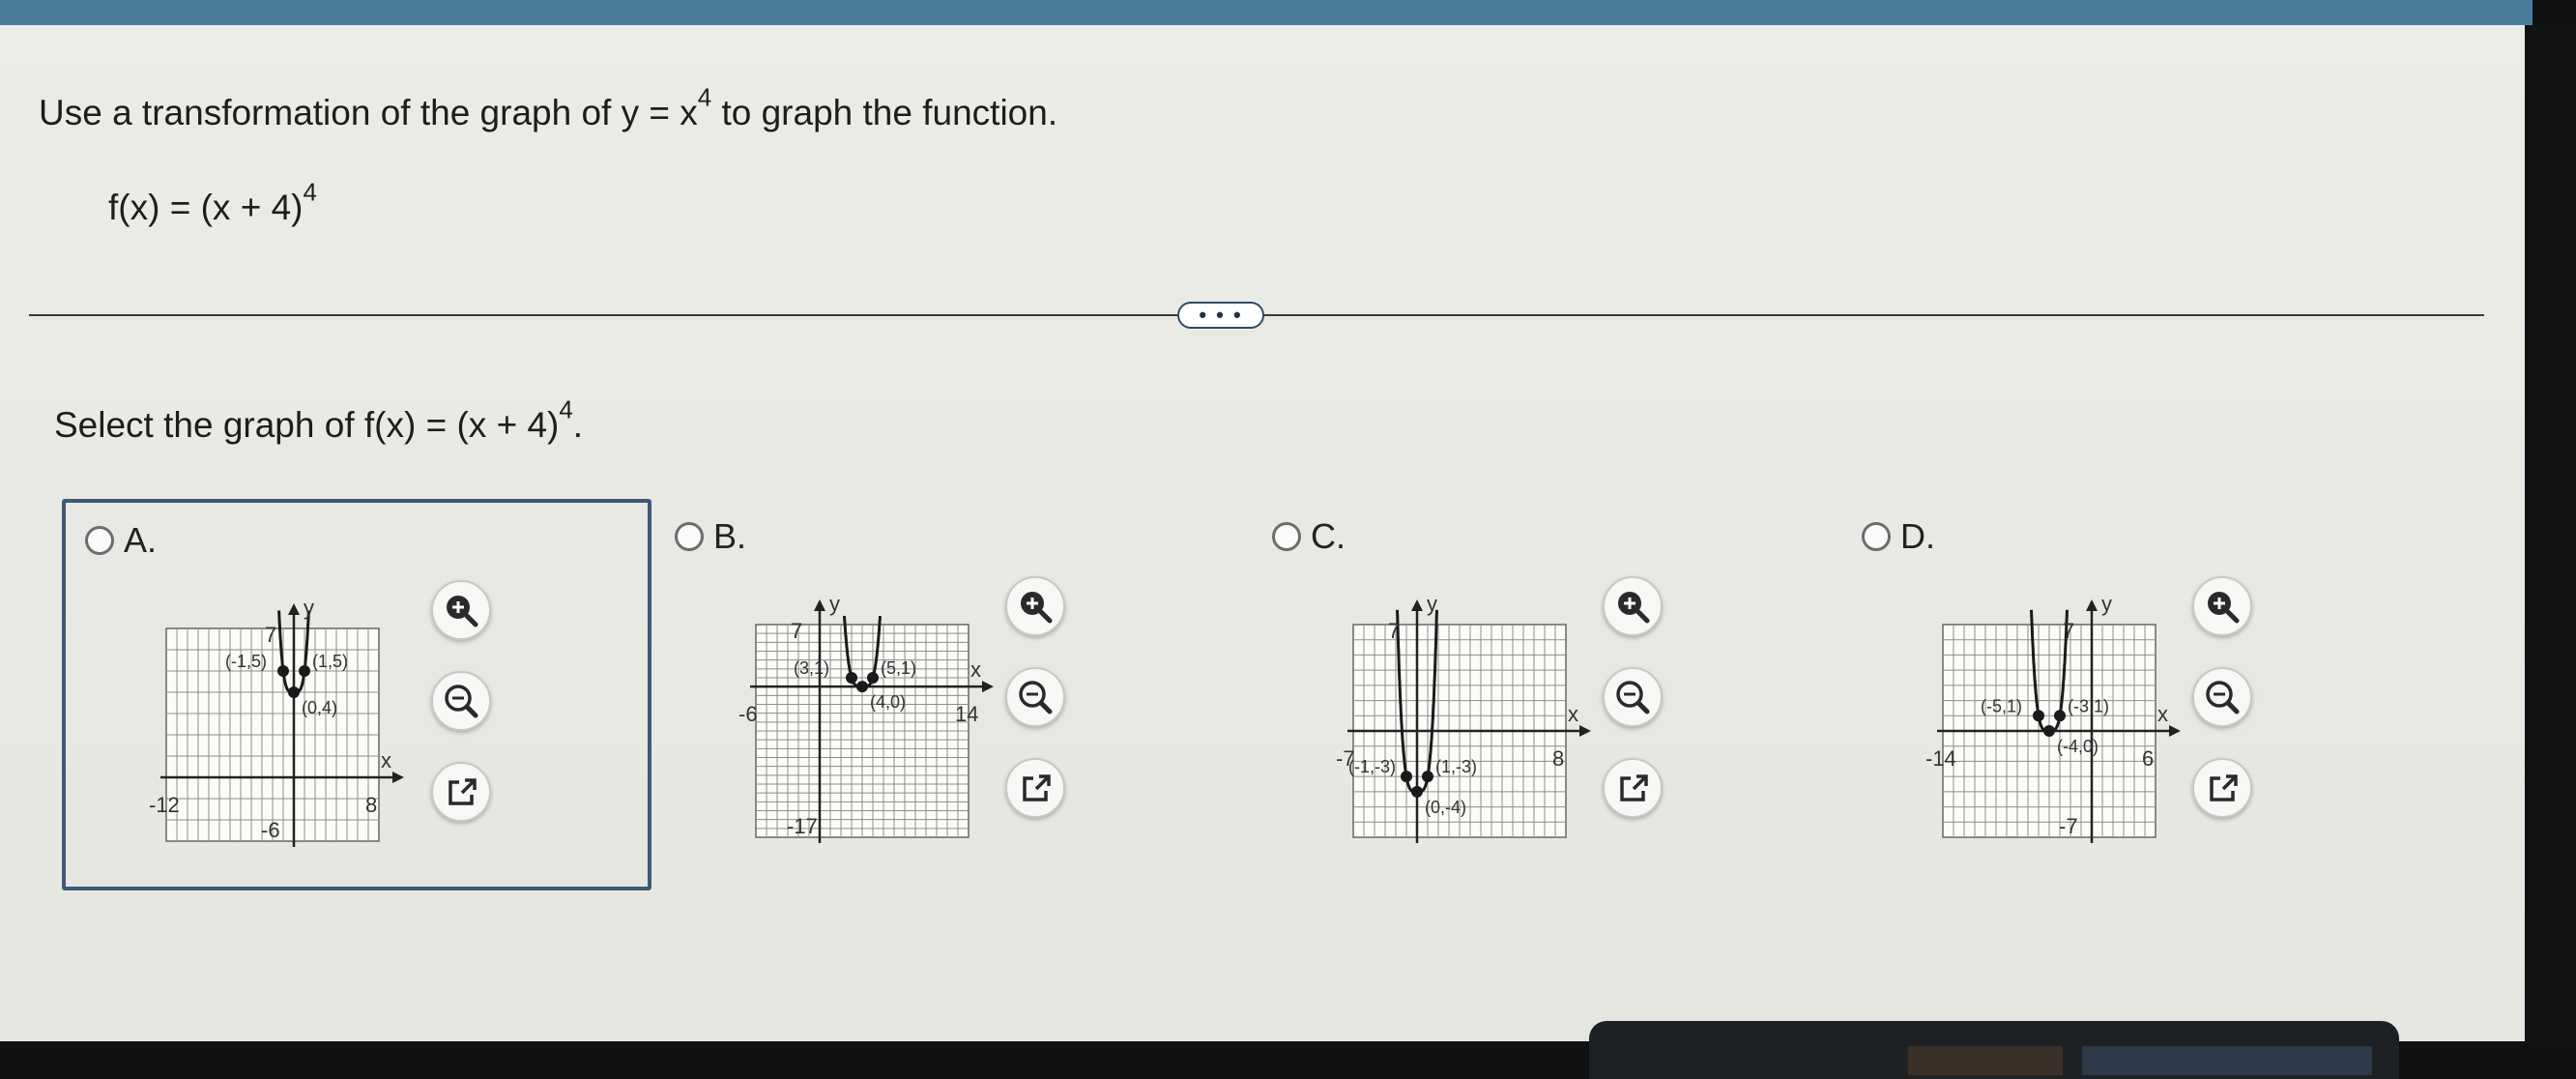  I want to click on point-label: (-1,5), so click(246, 661).